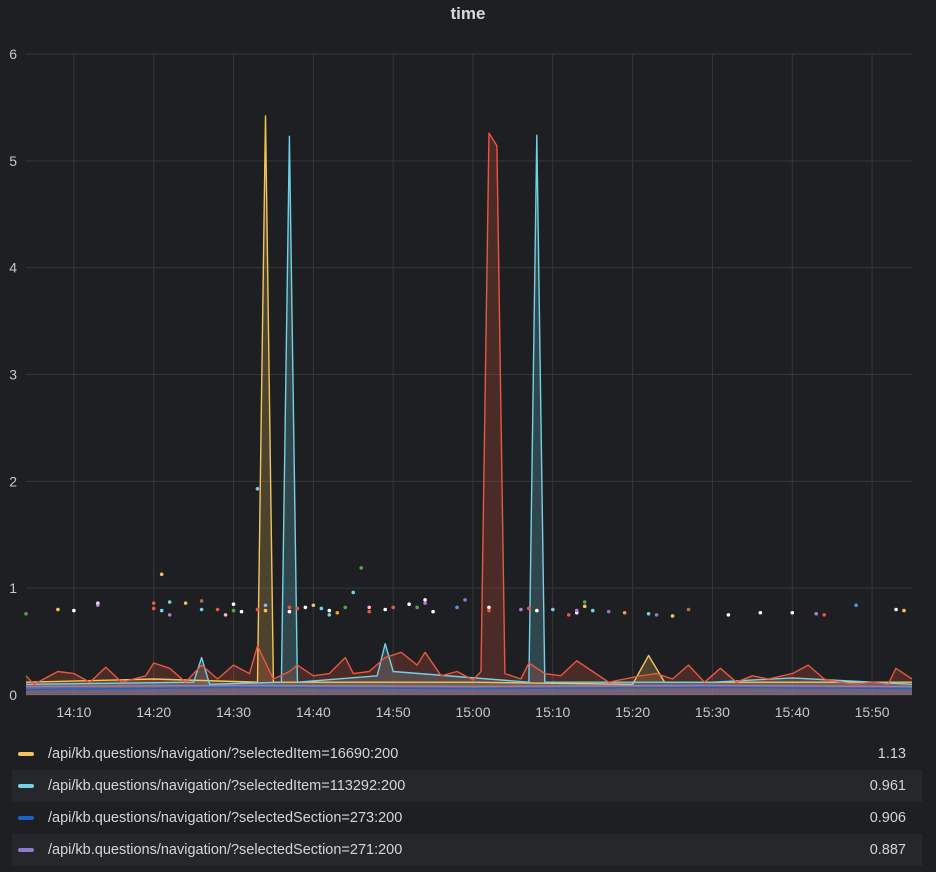  Describe the element at coordinates (887, 818) in the screenshot. I see `legend-series-value: 0.906` at that location.